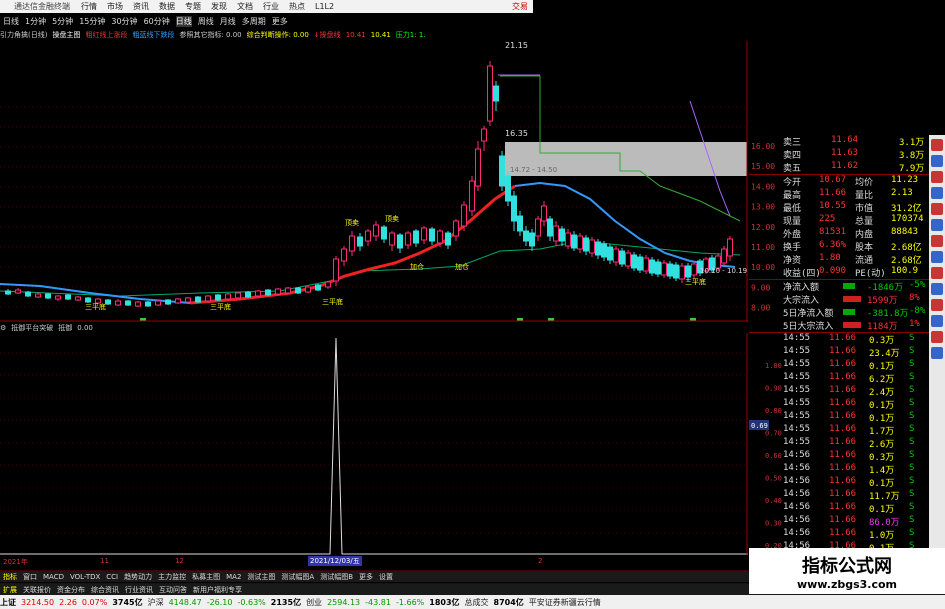 The width and height of the screenshot is (945, 609). What do you see at coordinates (372, 562) in the screenshot?
I see `date-axis: 2021年 11 12 2021/12/03/五 2` at bounding box center [372, 562].